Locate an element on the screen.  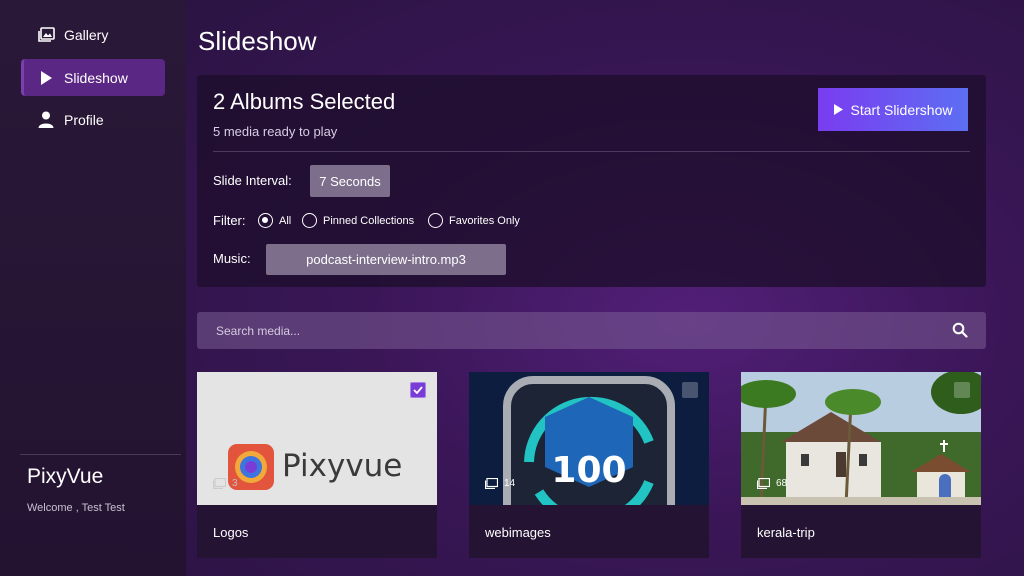
filter-favorites-radio: Favorites Only is located at coordinates (474, 220).